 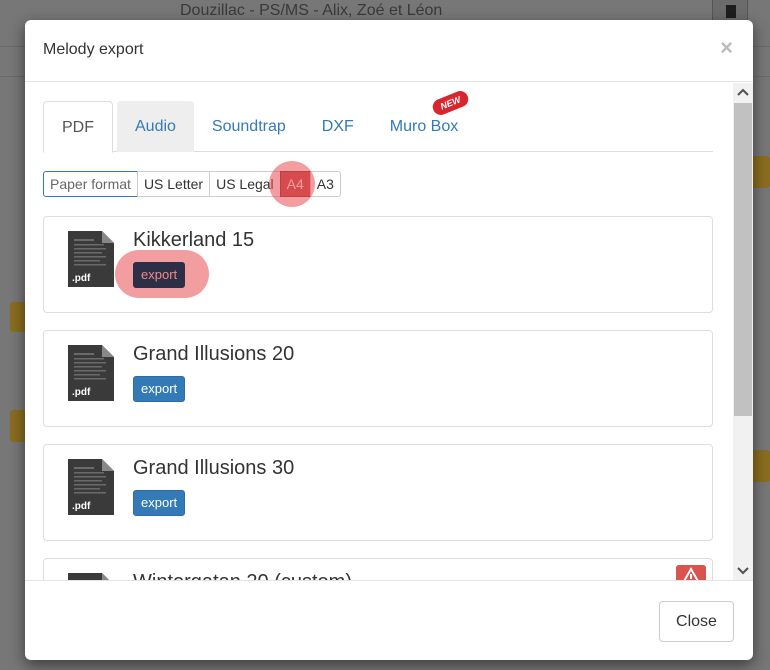 What do you see at coordinates (743, 571) in the screenshot?
I see `scroll-down-icon` at bounding box center [743, 571].